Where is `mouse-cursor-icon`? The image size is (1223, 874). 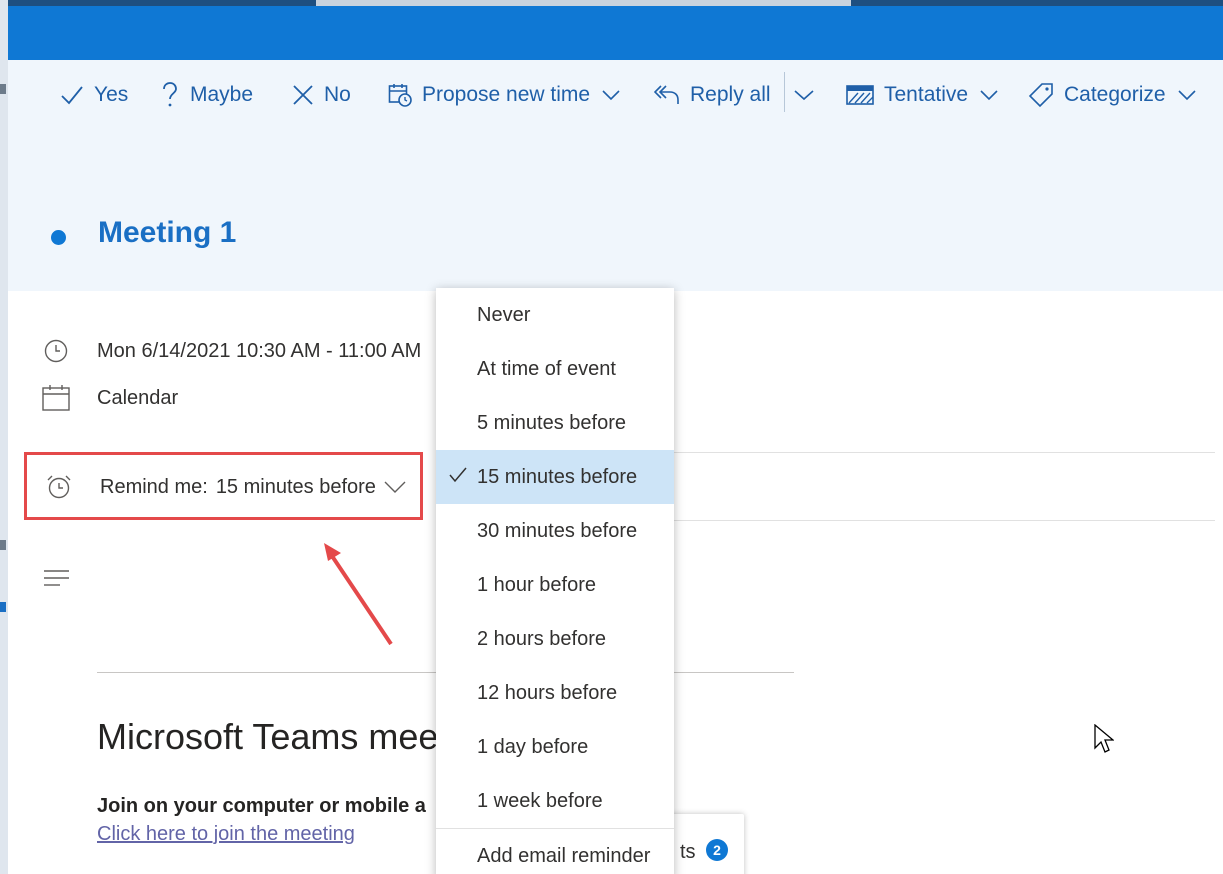 mouse-cursor-icon is located at coordinates (1104, 738).